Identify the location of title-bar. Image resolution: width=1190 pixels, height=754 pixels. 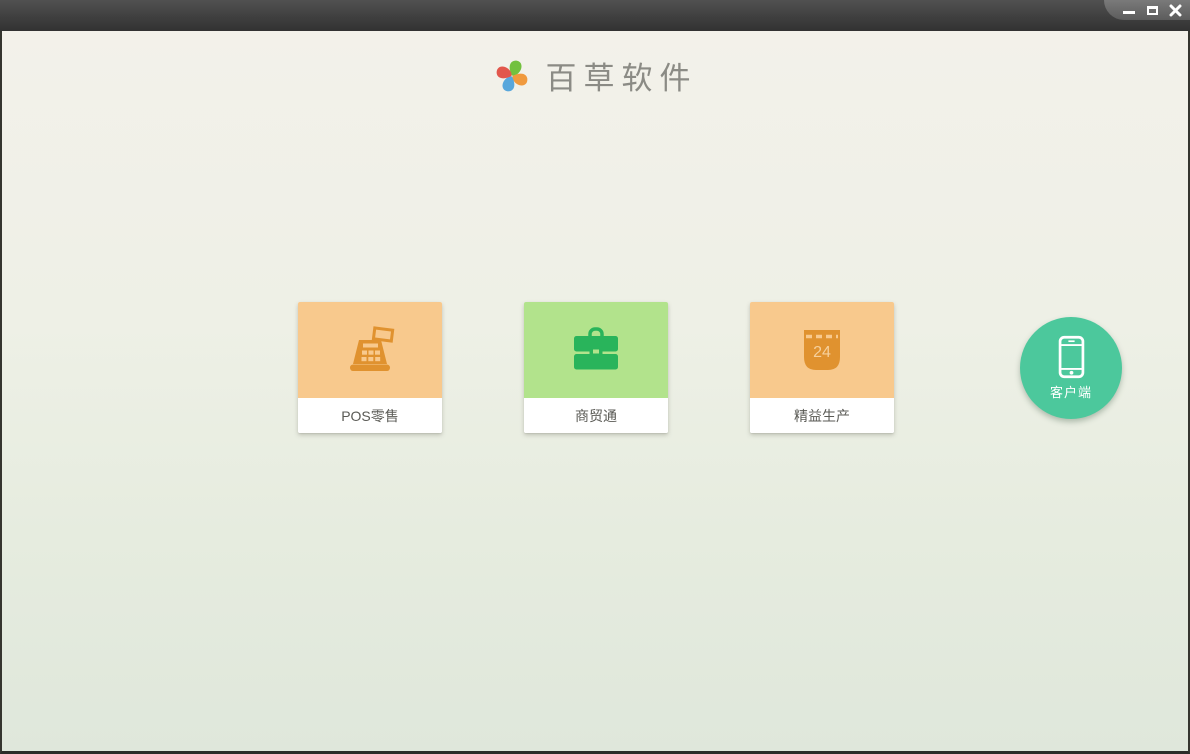
(595, 15).